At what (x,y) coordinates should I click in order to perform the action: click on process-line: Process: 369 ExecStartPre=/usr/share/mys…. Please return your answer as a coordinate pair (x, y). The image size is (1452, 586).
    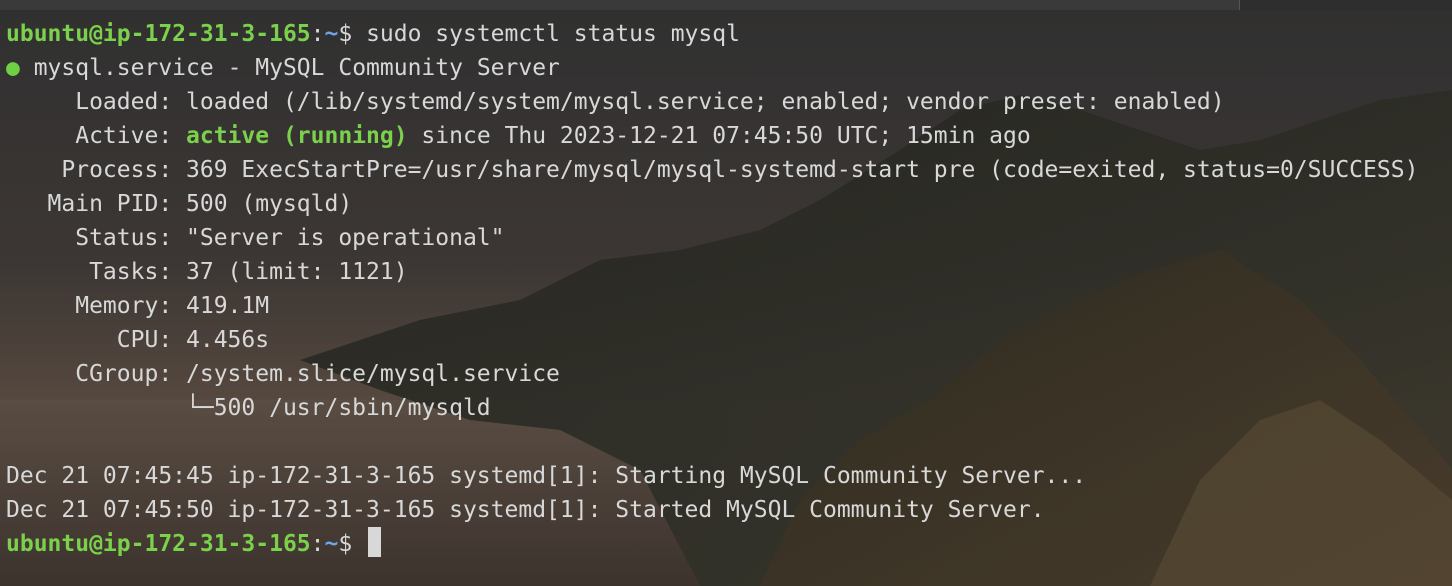
    Looking at the image, I should click on (712, 170).